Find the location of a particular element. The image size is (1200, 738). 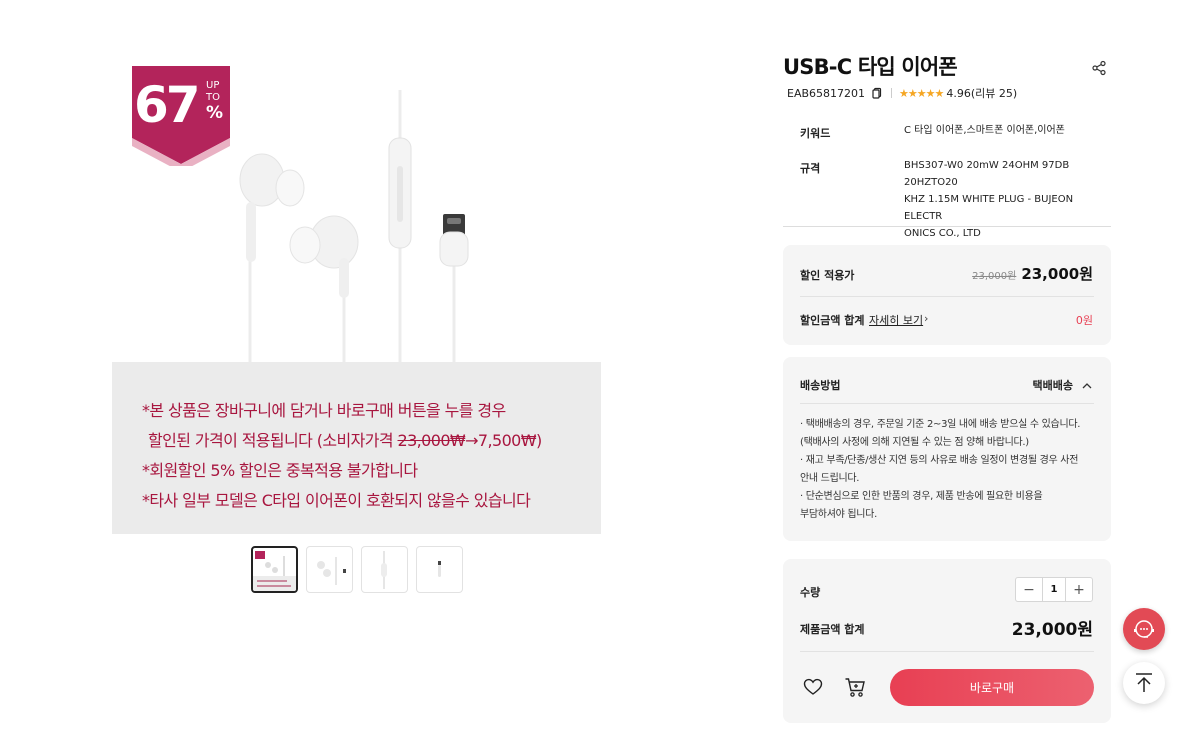

scroll-top-button is located at coordinates (1144, 683).